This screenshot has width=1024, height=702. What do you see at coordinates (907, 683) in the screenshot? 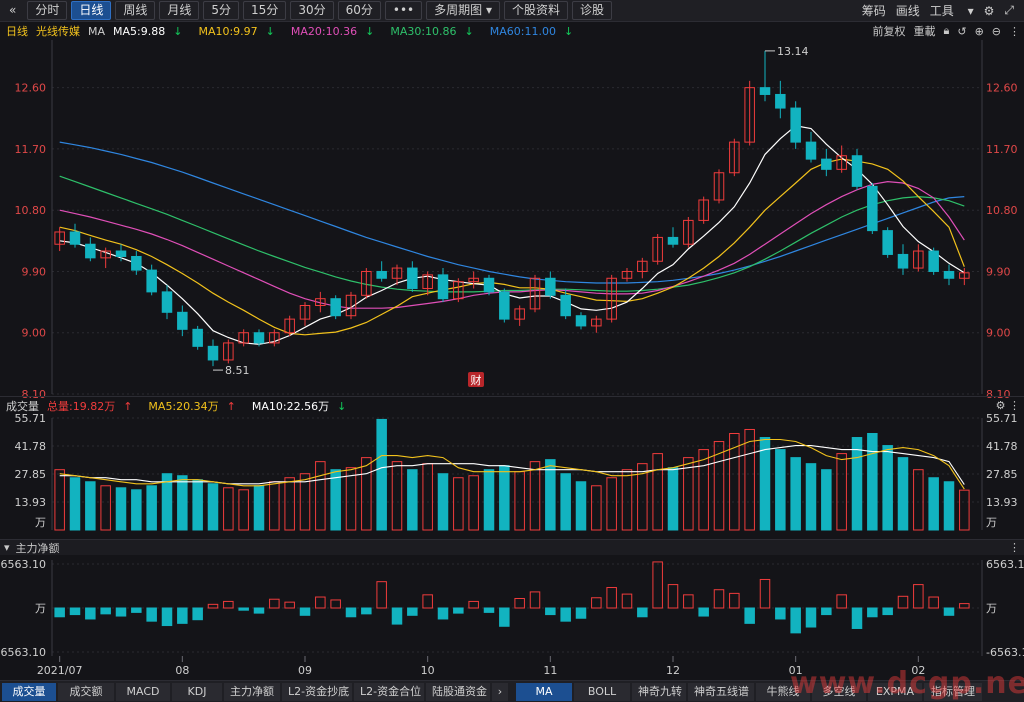
I see `watermark: www.dcgp.net` at bounding box center [907, 683].